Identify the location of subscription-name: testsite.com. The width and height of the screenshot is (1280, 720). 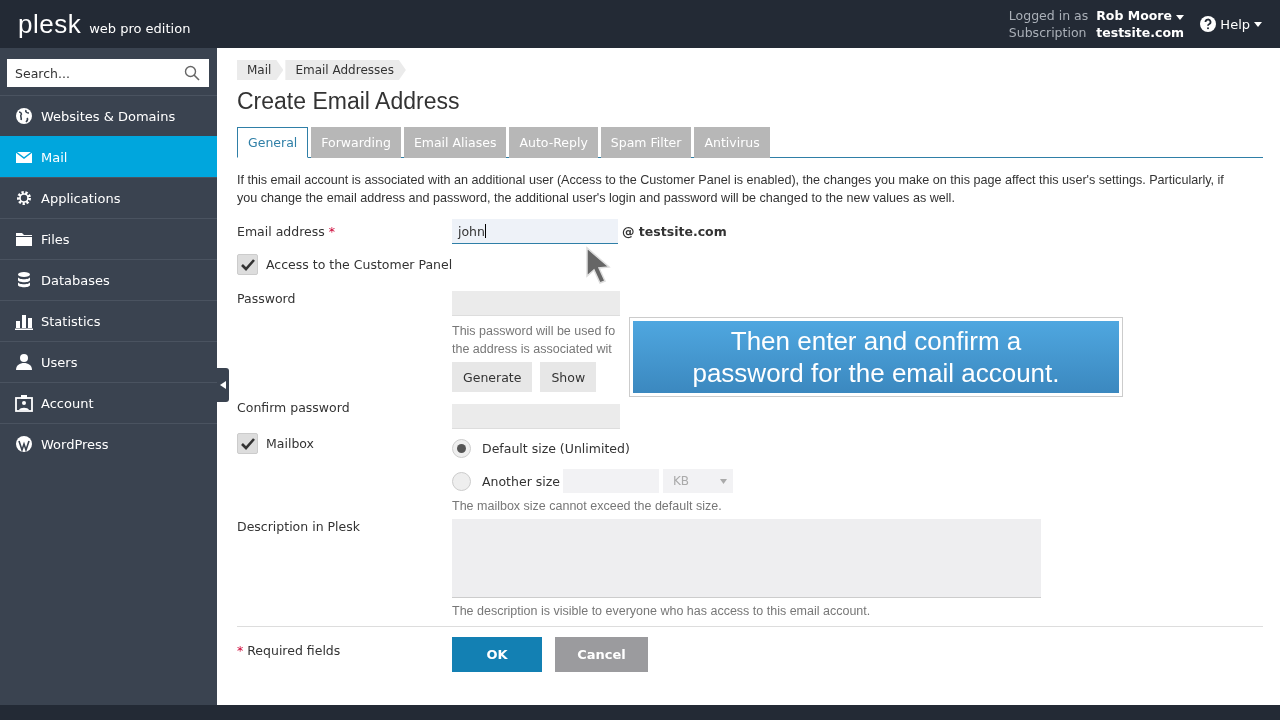
(1140, 32).